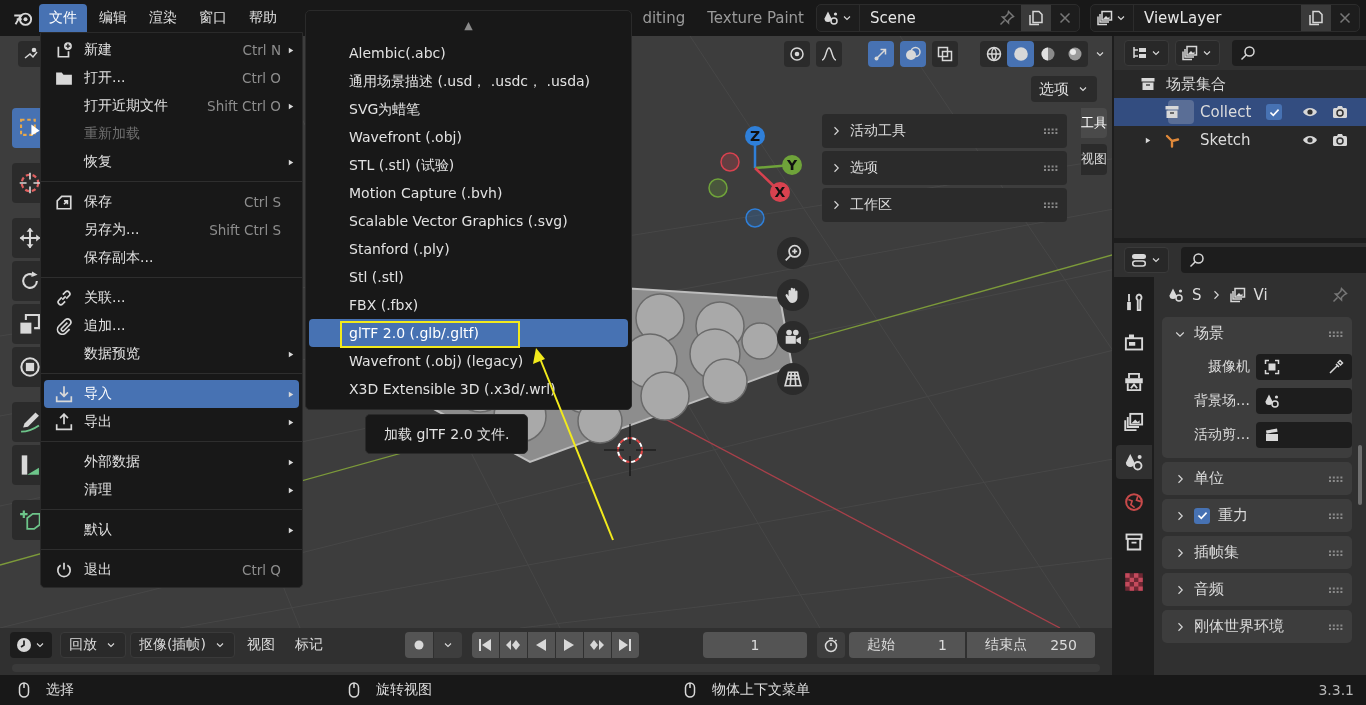 The width and height of the screenshot is (1366, 705). What do you see at coordinates (468, 81) in the screenshot?
I see `menu-item: 通用场景描述 (.usd， .usdc， .usda)` at bounding box center [468, 81].